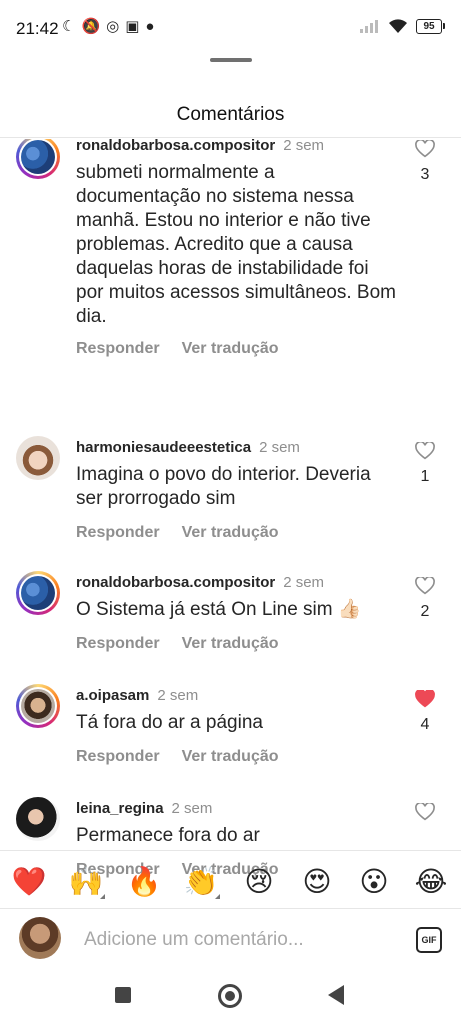 The image size is (461, 1024). What do you see at coordinates (219, 609) in the screenshot?
I see `comment-text: O Sistema já está On Line sim 👍🏻` at bounding box center [219, 609].